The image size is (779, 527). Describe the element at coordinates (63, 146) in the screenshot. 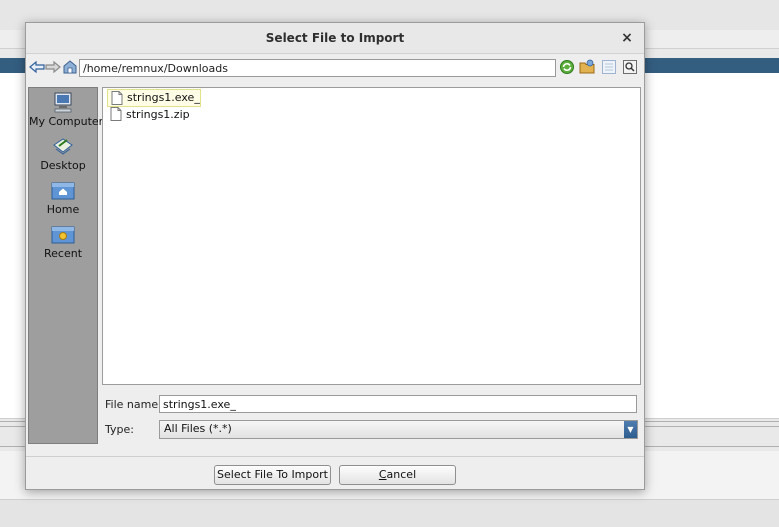

I see `desktop-icon` at that location.